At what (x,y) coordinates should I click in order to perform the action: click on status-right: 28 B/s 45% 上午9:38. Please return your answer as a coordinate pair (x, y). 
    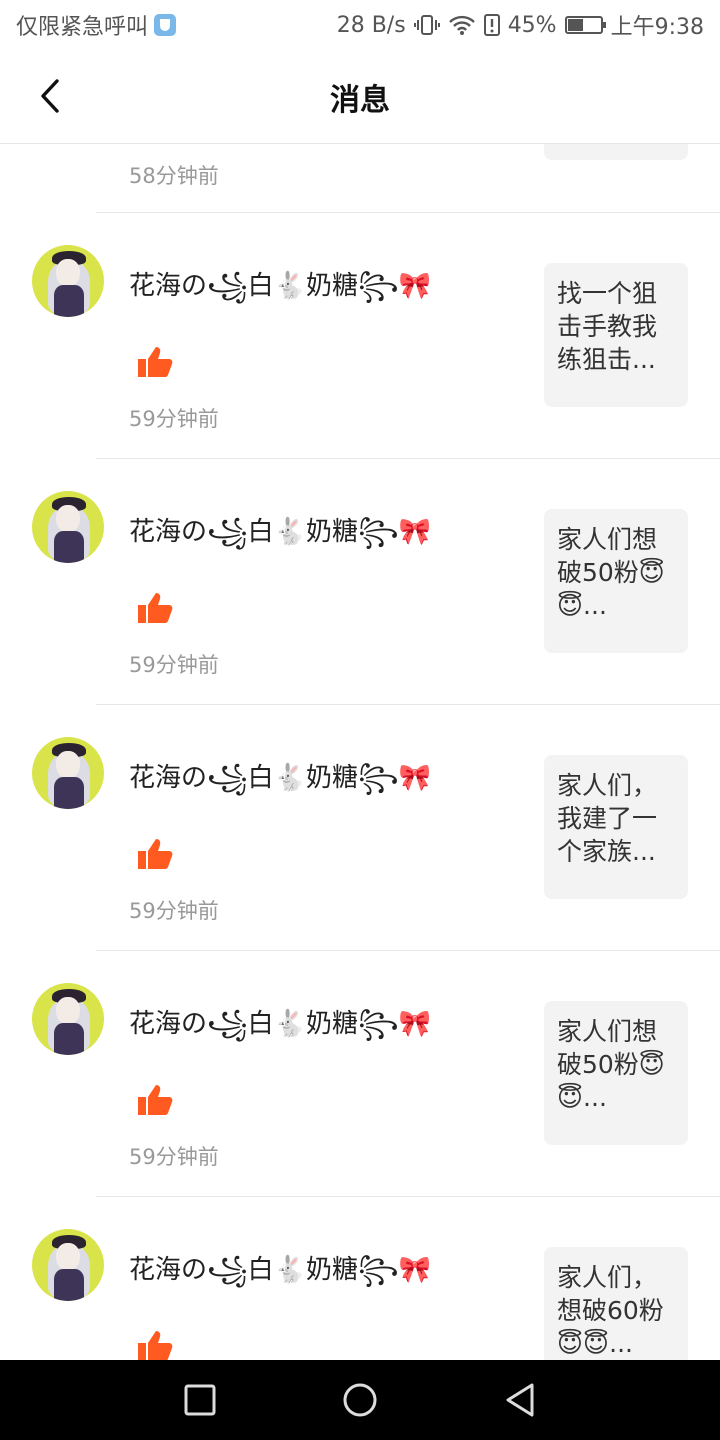
    Looking at the image, I should click on (520, 25).